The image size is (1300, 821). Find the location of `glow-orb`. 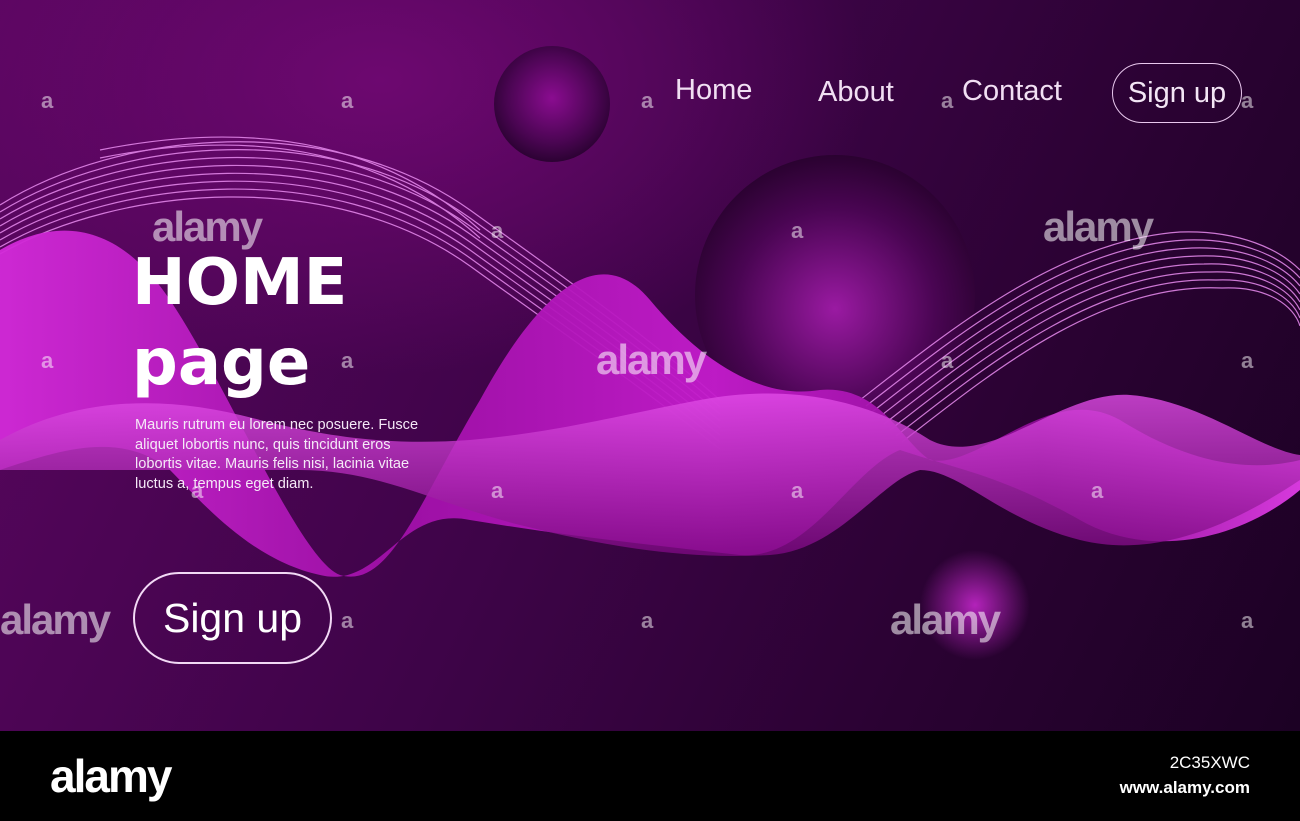

glow-orb is located at coordinates (975, 605).